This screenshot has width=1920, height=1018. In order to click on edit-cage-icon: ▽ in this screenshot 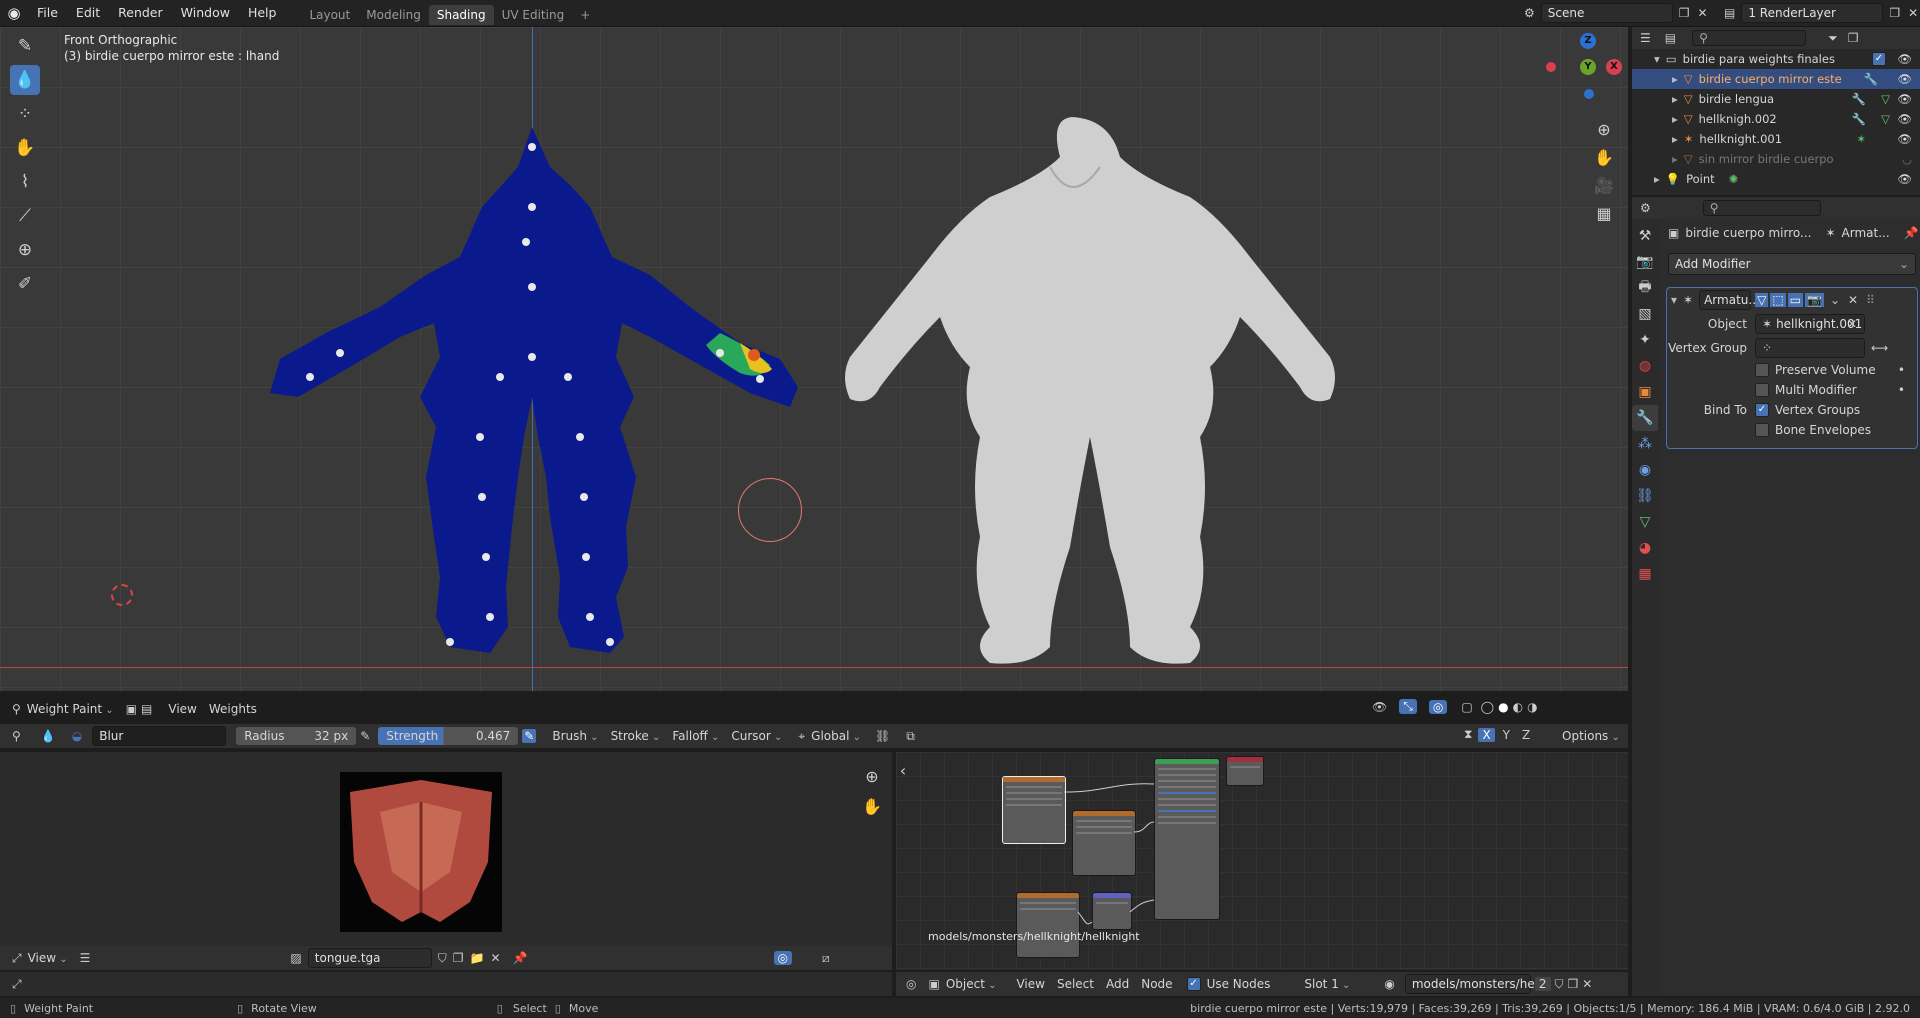, I will do `click(1762, 300)`.